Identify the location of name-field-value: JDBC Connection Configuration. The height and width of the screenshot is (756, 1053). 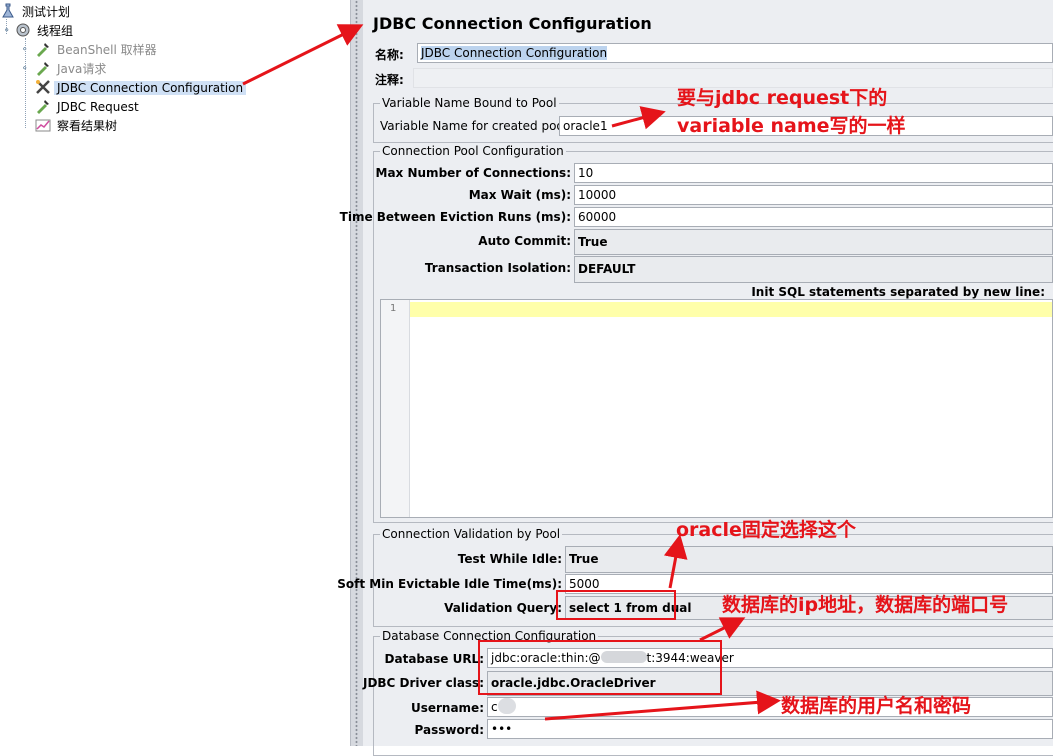
(514, 53).